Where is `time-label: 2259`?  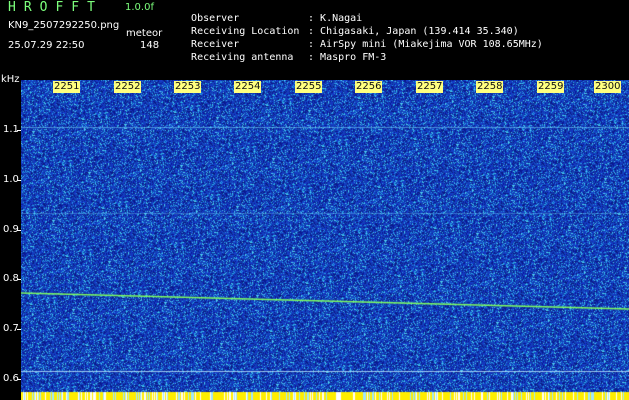
time-label: 2259 is located at coordinates (551, 87).